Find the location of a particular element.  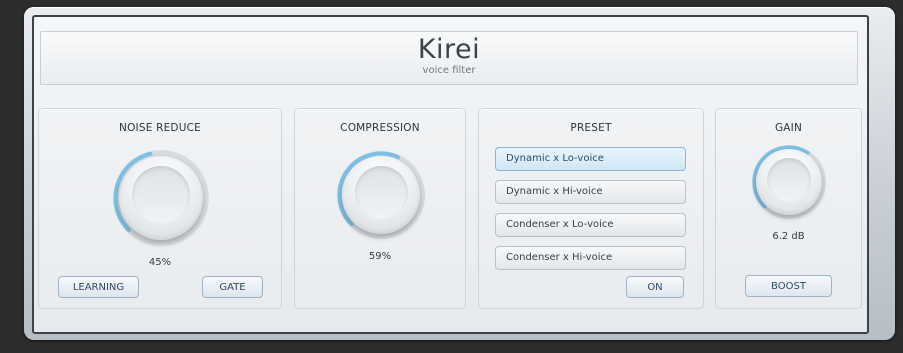

compression-value: 59% is located at coordinates (380, 256).